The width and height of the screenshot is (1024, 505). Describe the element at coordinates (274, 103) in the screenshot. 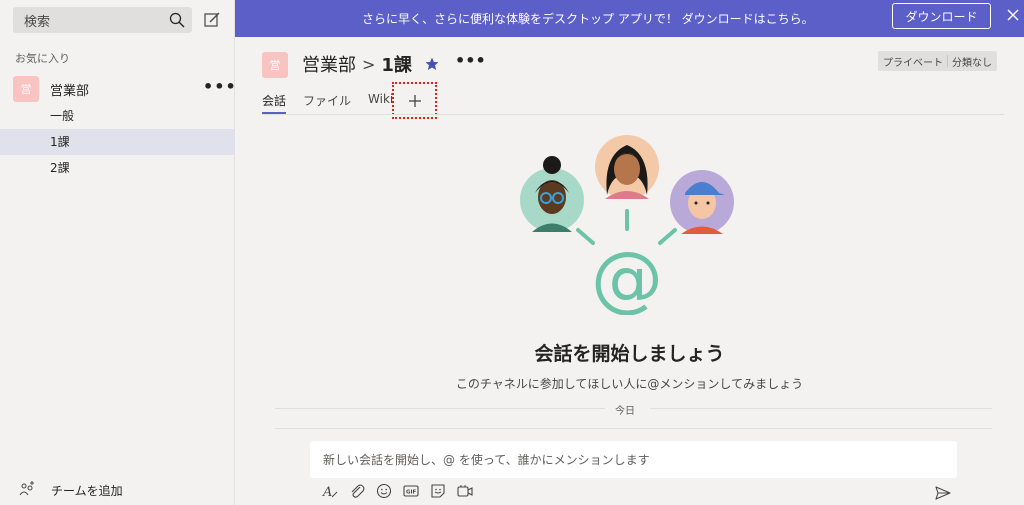

I see `tab-conversations: 会話` at that location.